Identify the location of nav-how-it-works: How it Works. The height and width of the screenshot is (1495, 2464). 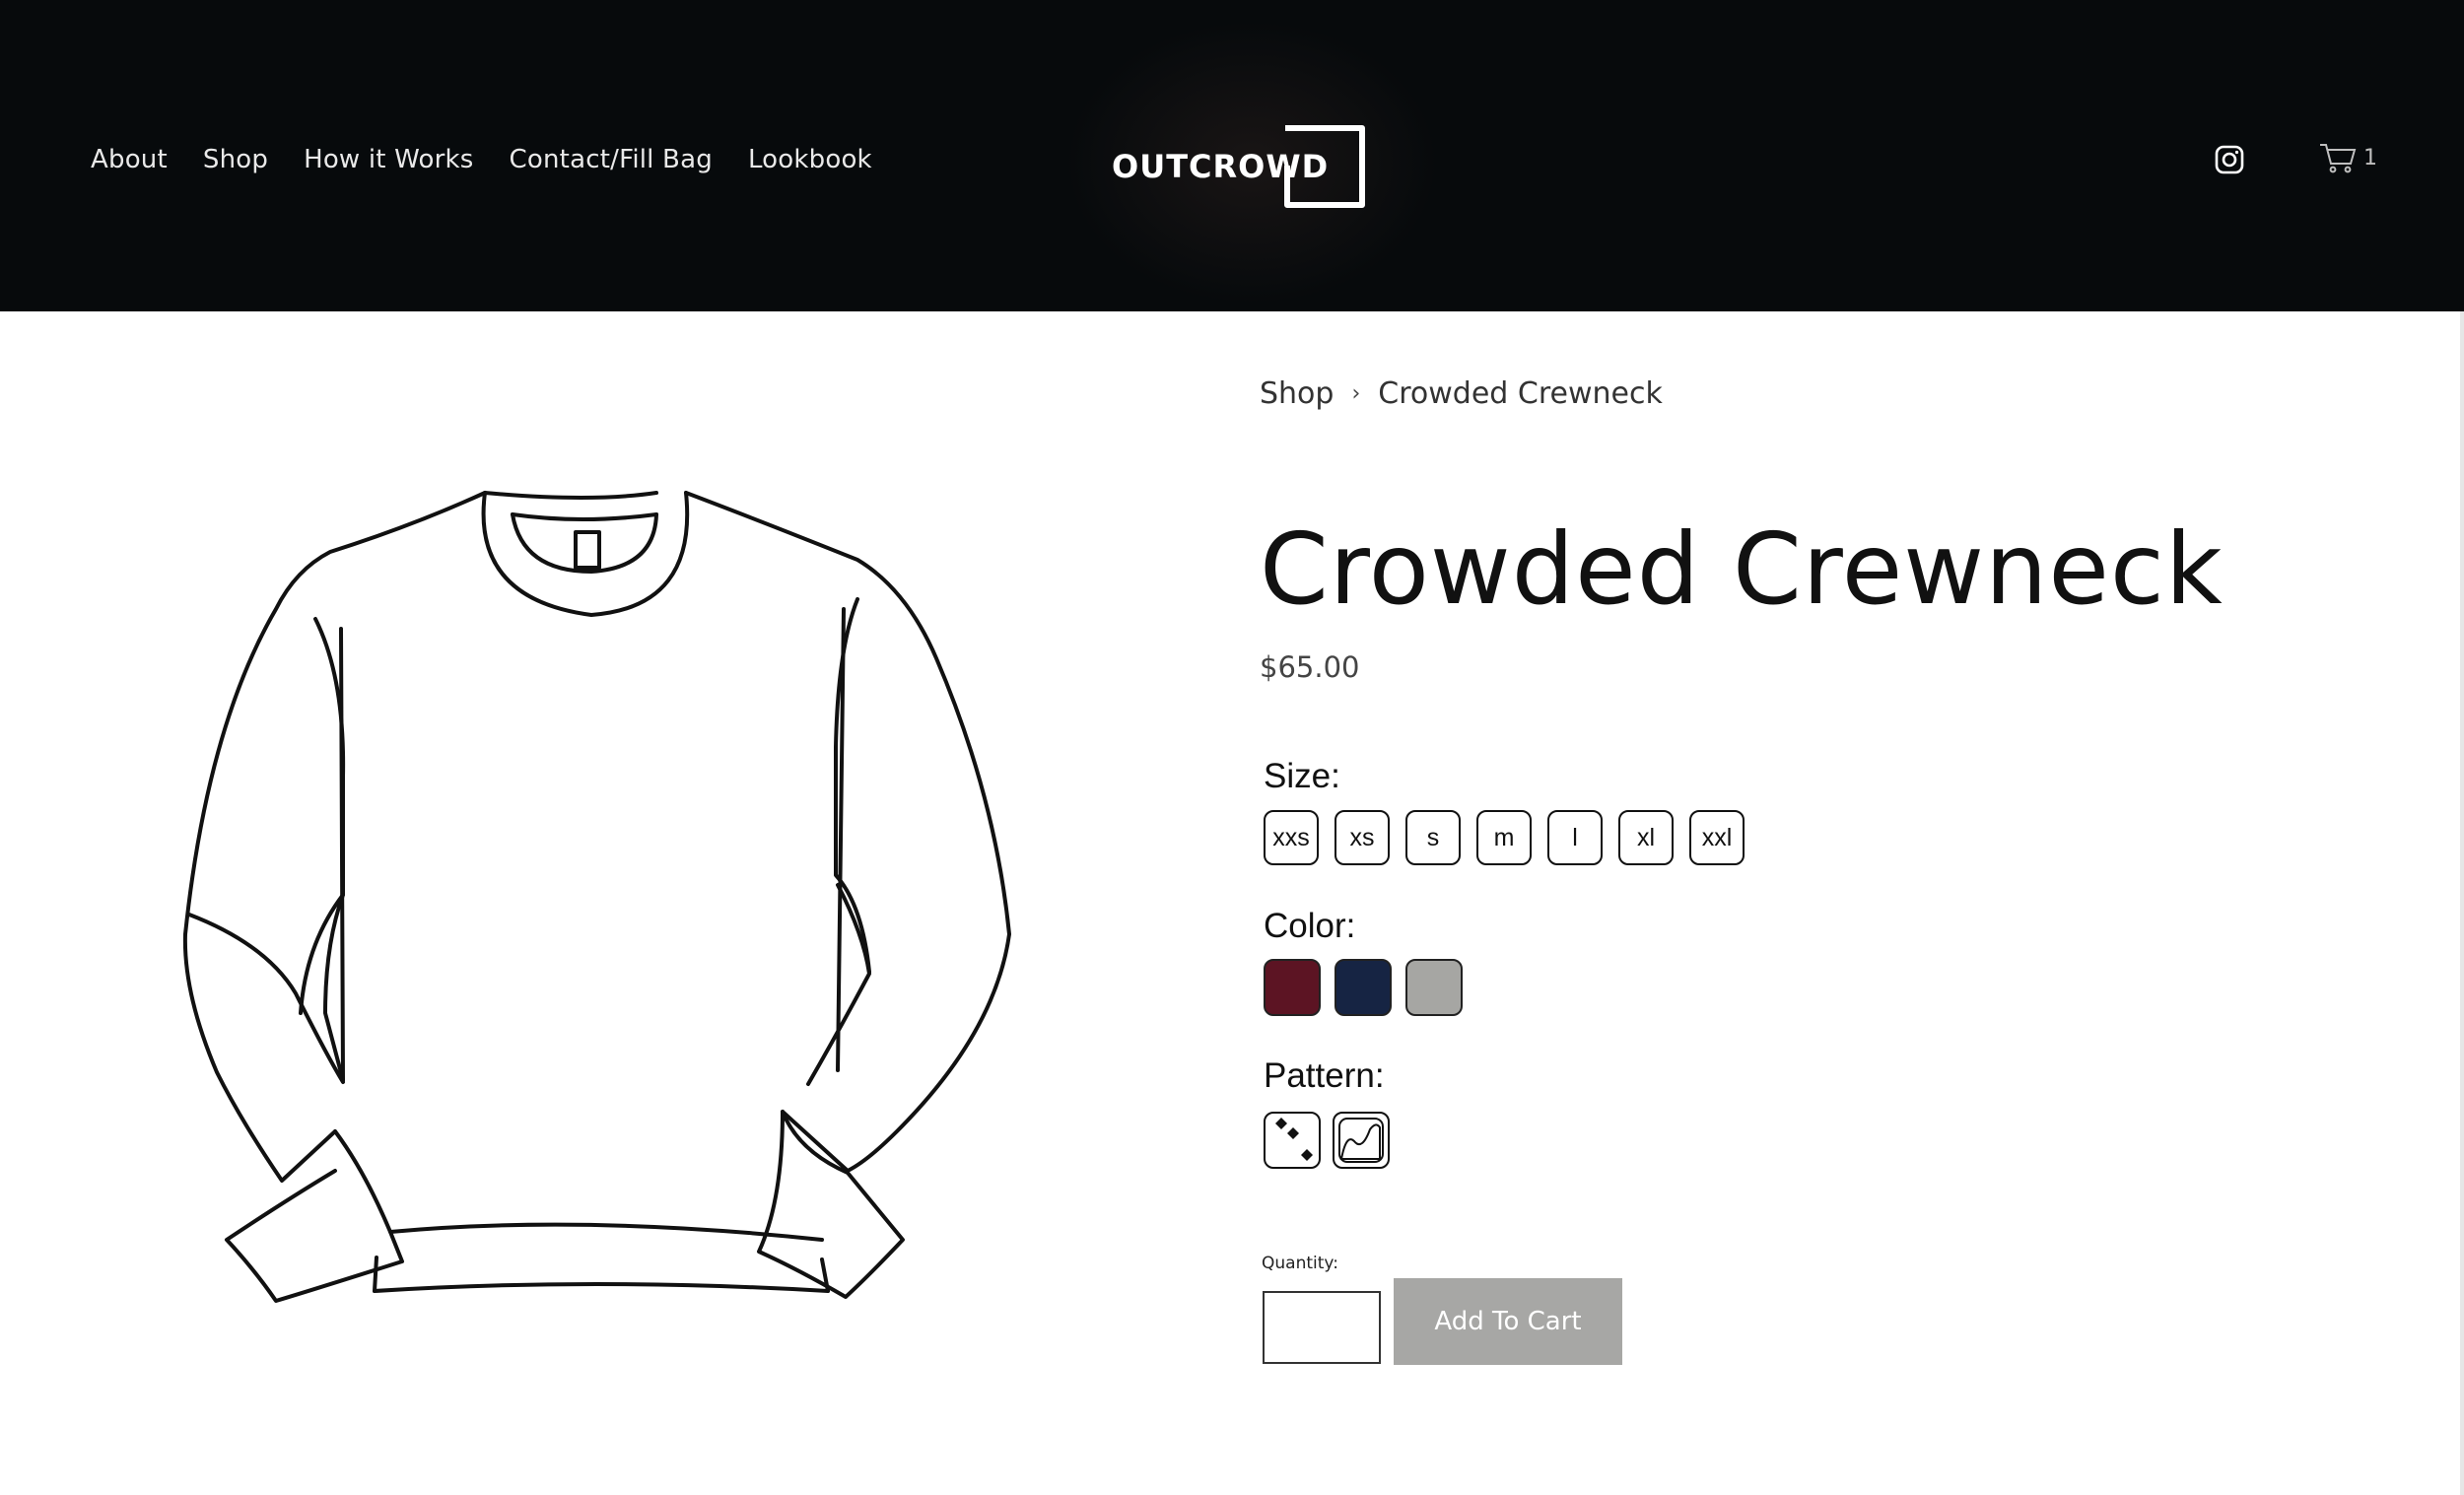
(388, 160).